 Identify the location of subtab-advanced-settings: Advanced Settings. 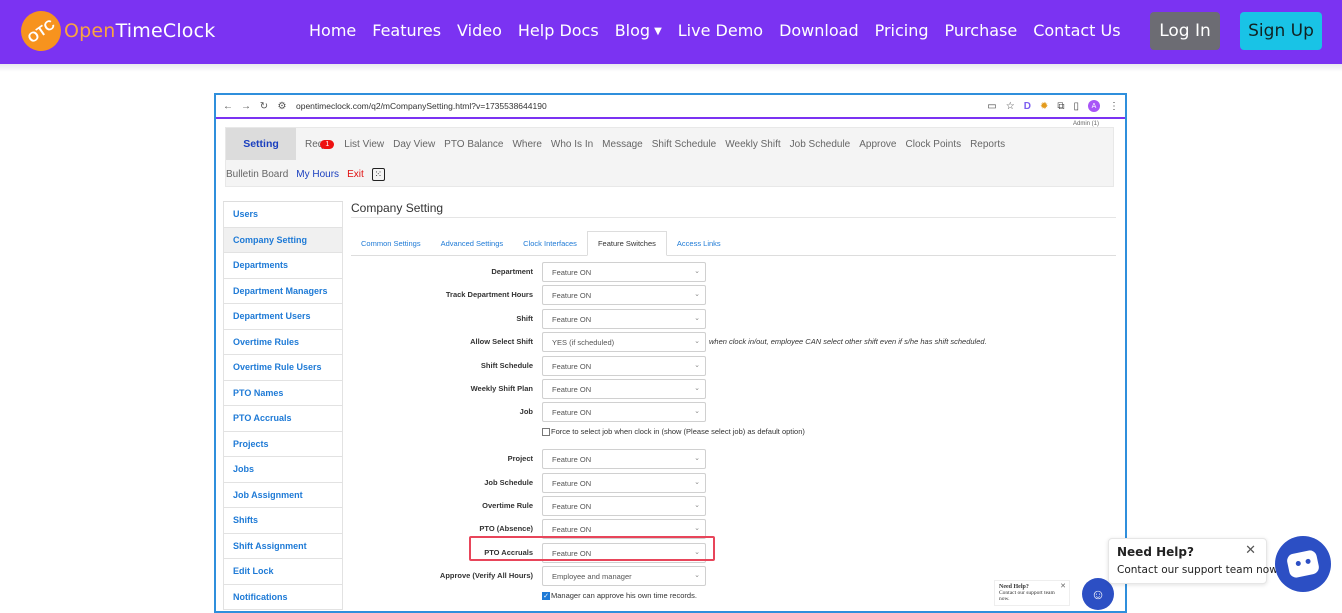
(472, 243).